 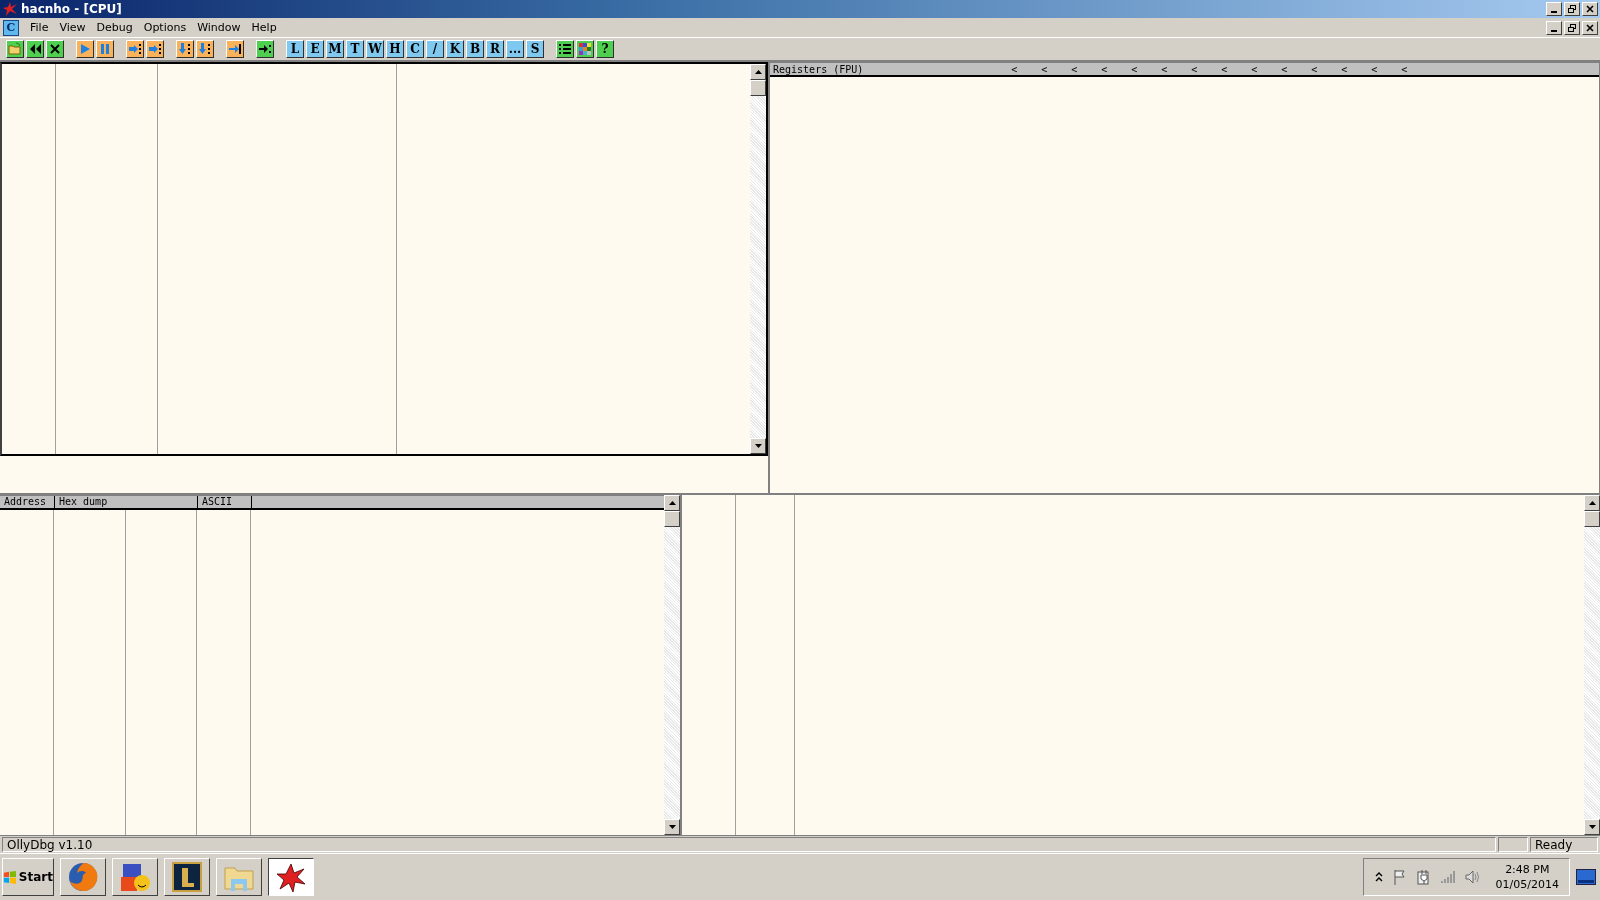 What do you see at coordinates (818, 69) in the screenshot?
I see `header-label: Registers (FPU)` at bounding box center [818, 69].